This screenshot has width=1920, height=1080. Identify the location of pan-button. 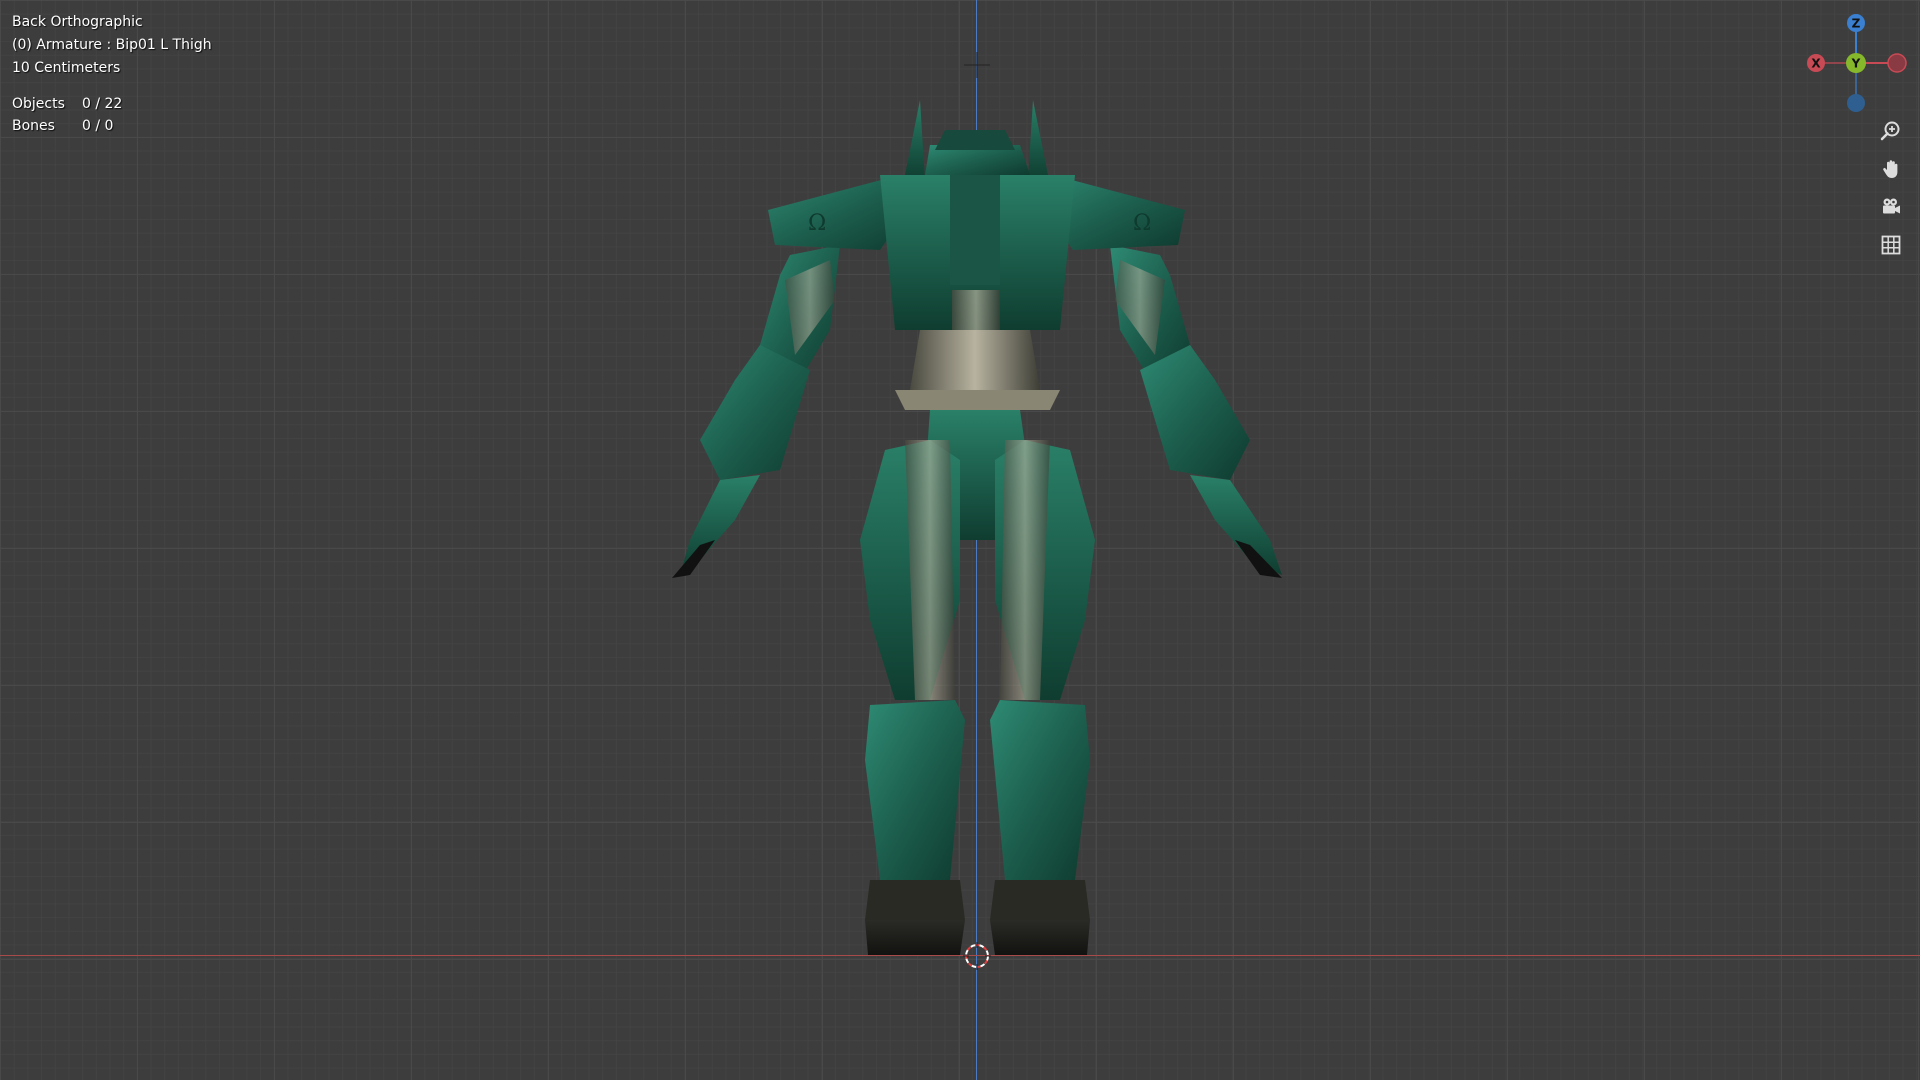
(1891, 169).